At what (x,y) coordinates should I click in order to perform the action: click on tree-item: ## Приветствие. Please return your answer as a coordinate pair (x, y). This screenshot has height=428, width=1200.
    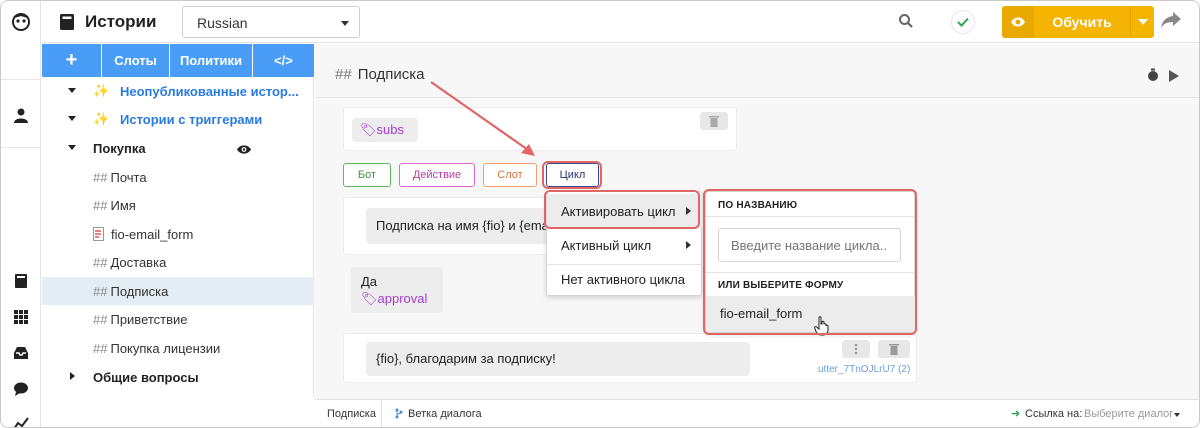
    Looking at the image, I should click on (178, 319).